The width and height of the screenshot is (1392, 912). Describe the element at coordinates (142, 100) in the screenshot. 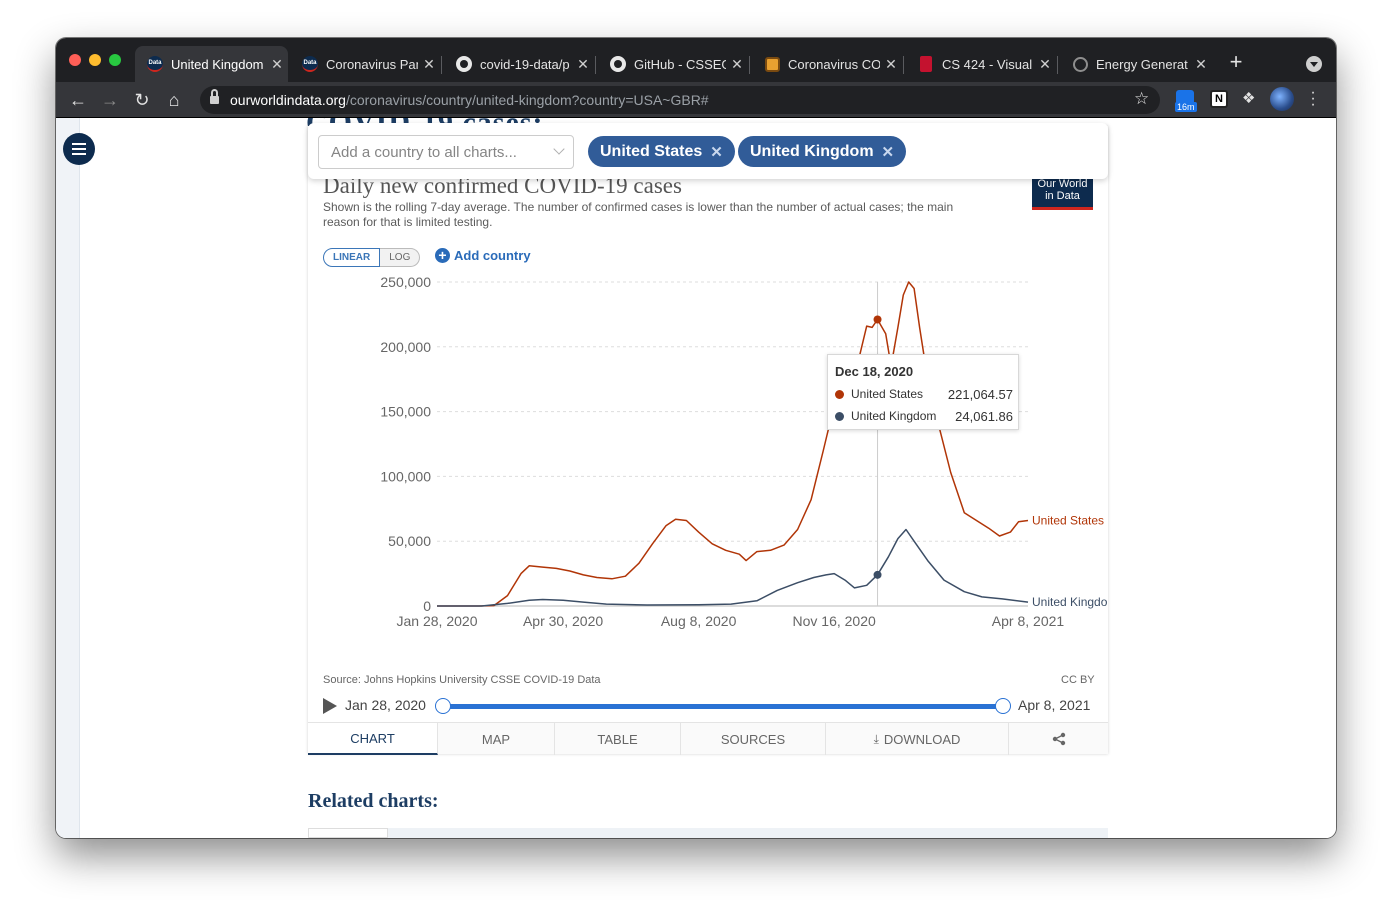

I see `reload-icon: ↻` at that location.